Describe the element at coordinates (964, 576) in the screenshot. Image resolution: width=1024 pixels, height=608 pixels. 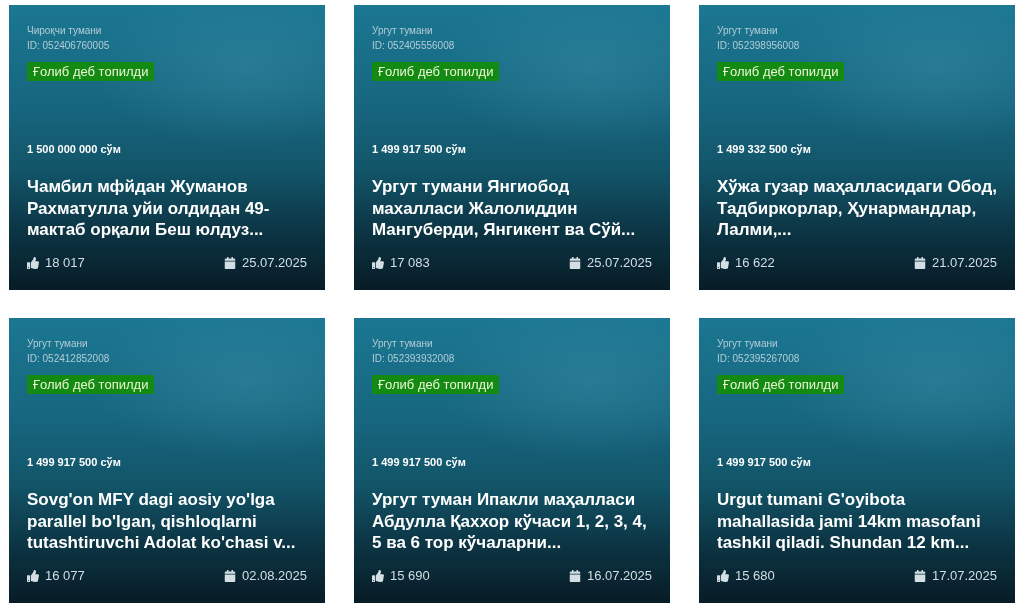
I see `date-text: 17.07.2025` at that location.